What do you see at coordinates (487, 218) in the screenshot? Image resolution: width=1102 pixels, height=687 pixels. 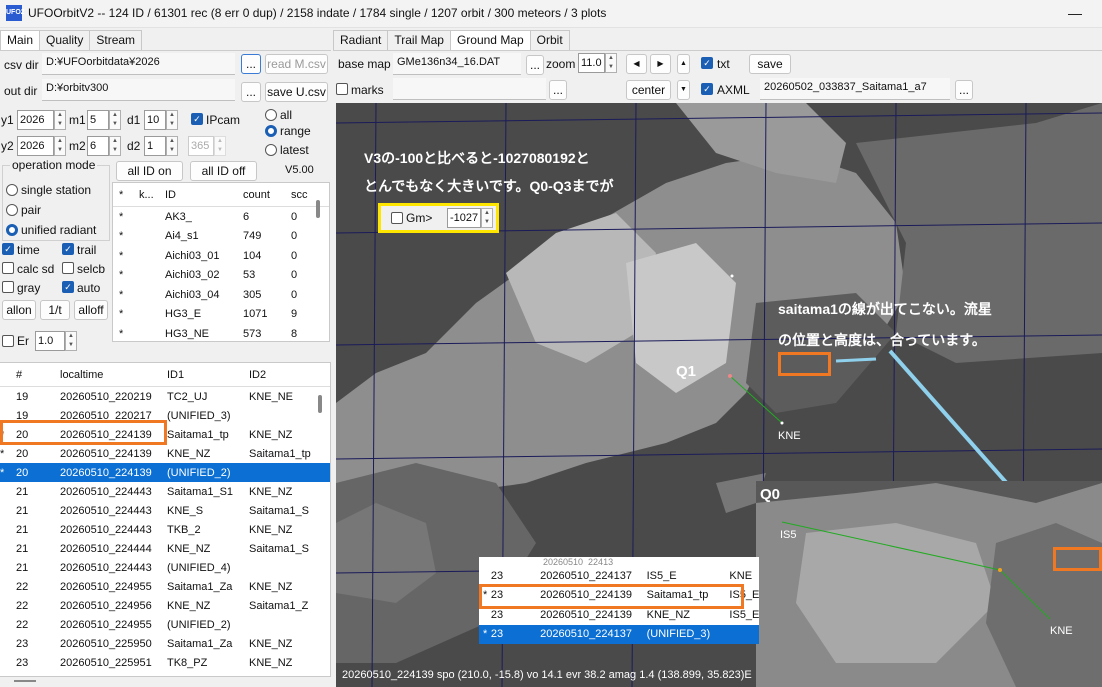 I see `gm-spin-arrows: ▲ ▼` at bounding box center [487, 218].